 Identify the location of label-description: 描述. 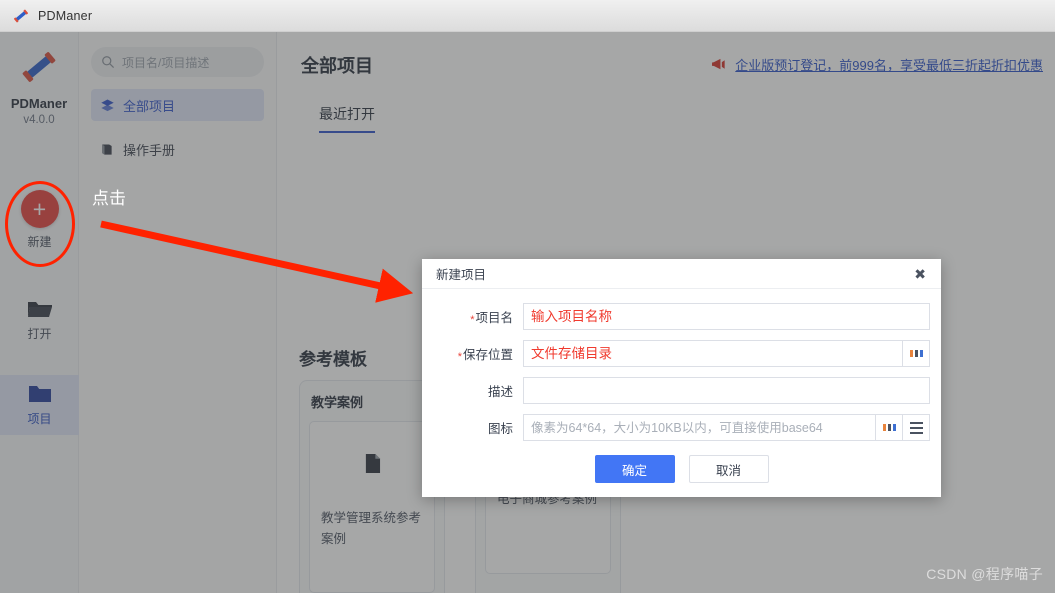
(500, 392).